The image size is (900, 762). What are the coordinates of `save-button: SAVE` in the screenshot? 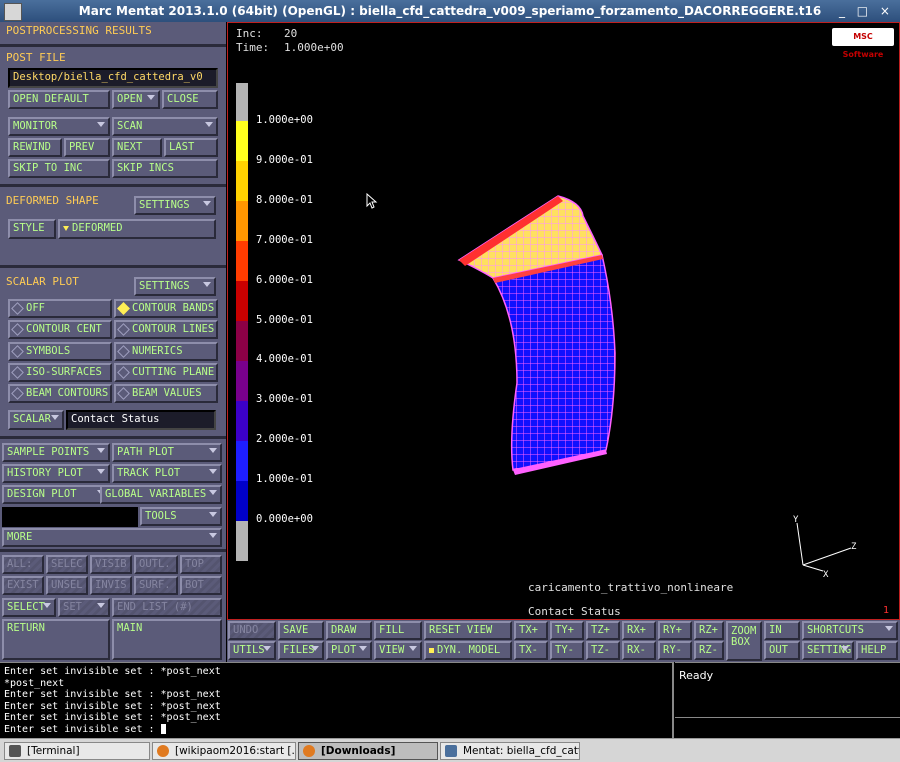 It's located at (301, 630).